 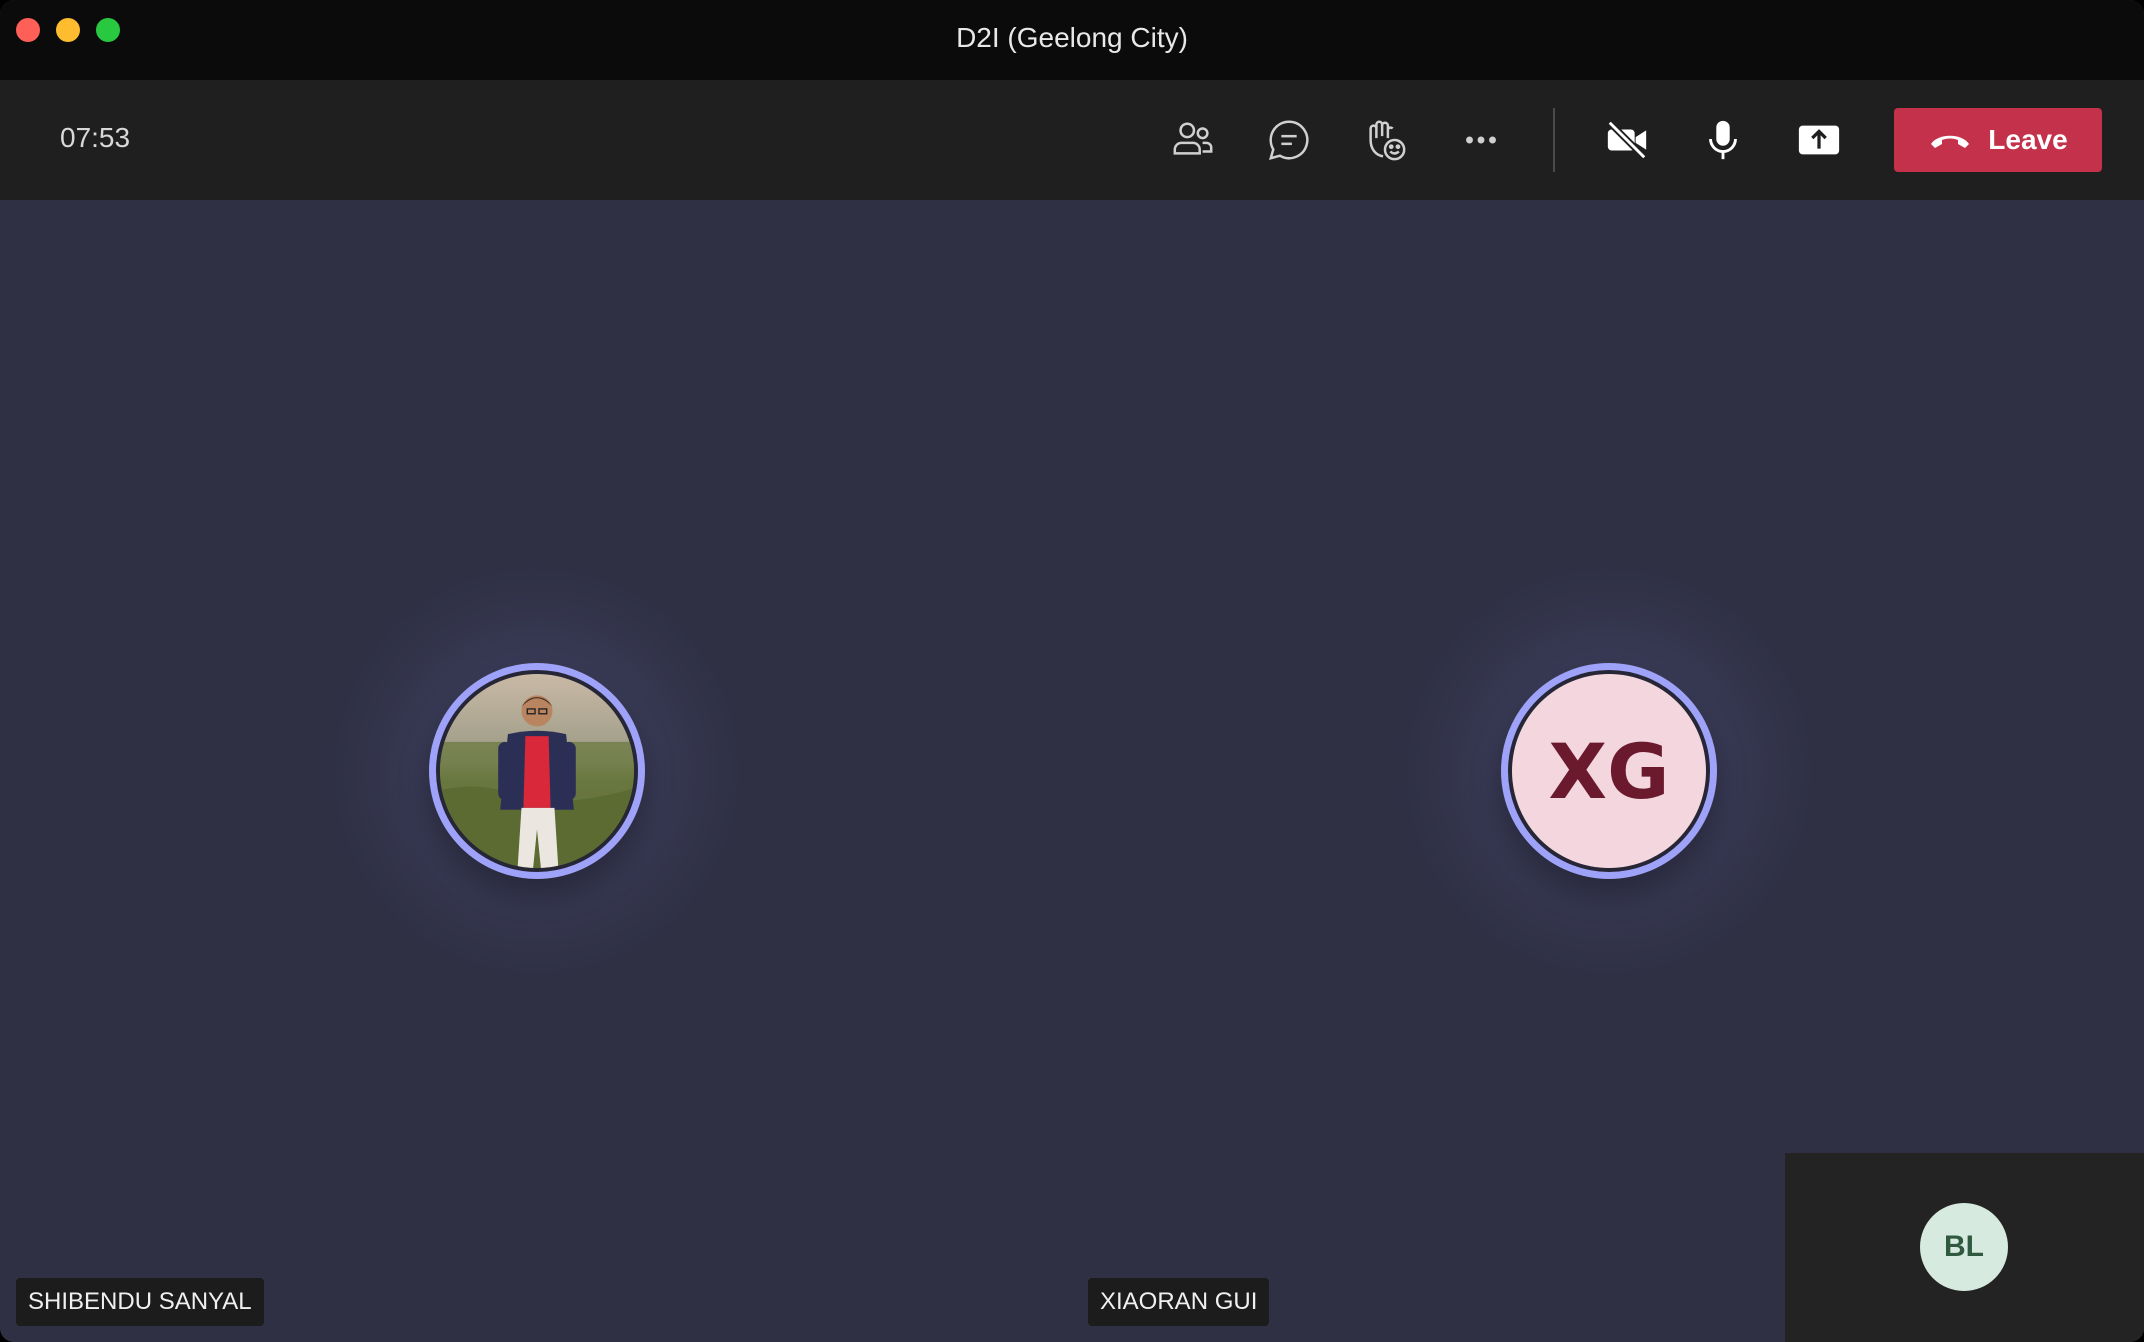 I want to click on chat-icon, so click(x=1288, y=140).